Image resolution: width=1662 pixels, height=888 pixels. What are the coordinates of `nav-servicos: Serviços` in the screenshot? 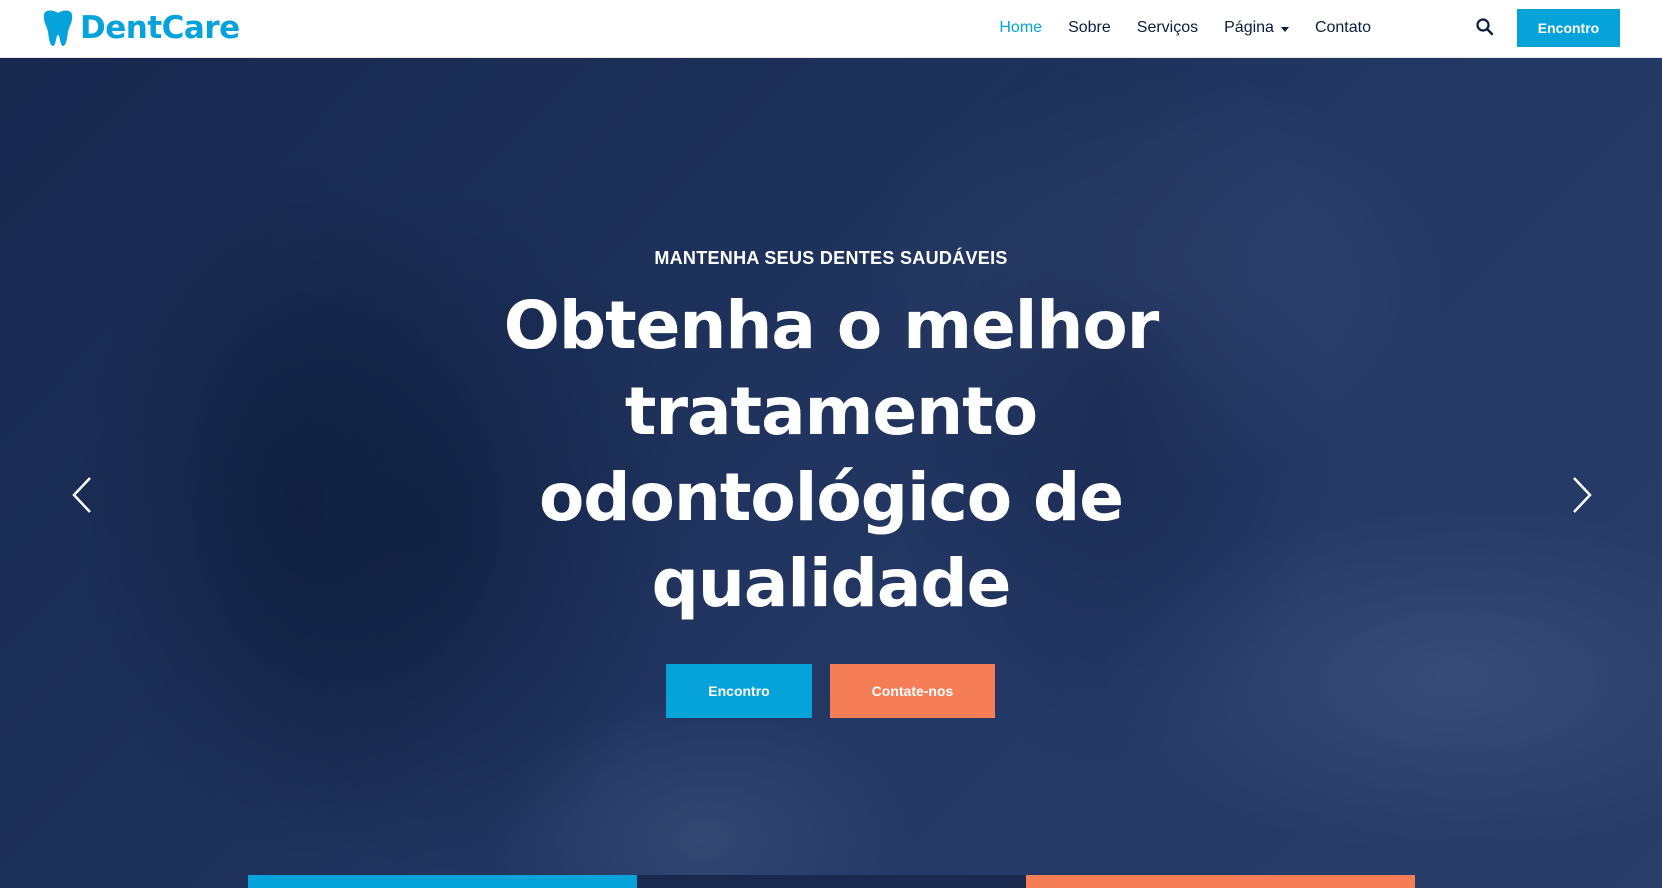 It's located at (1167, 28).